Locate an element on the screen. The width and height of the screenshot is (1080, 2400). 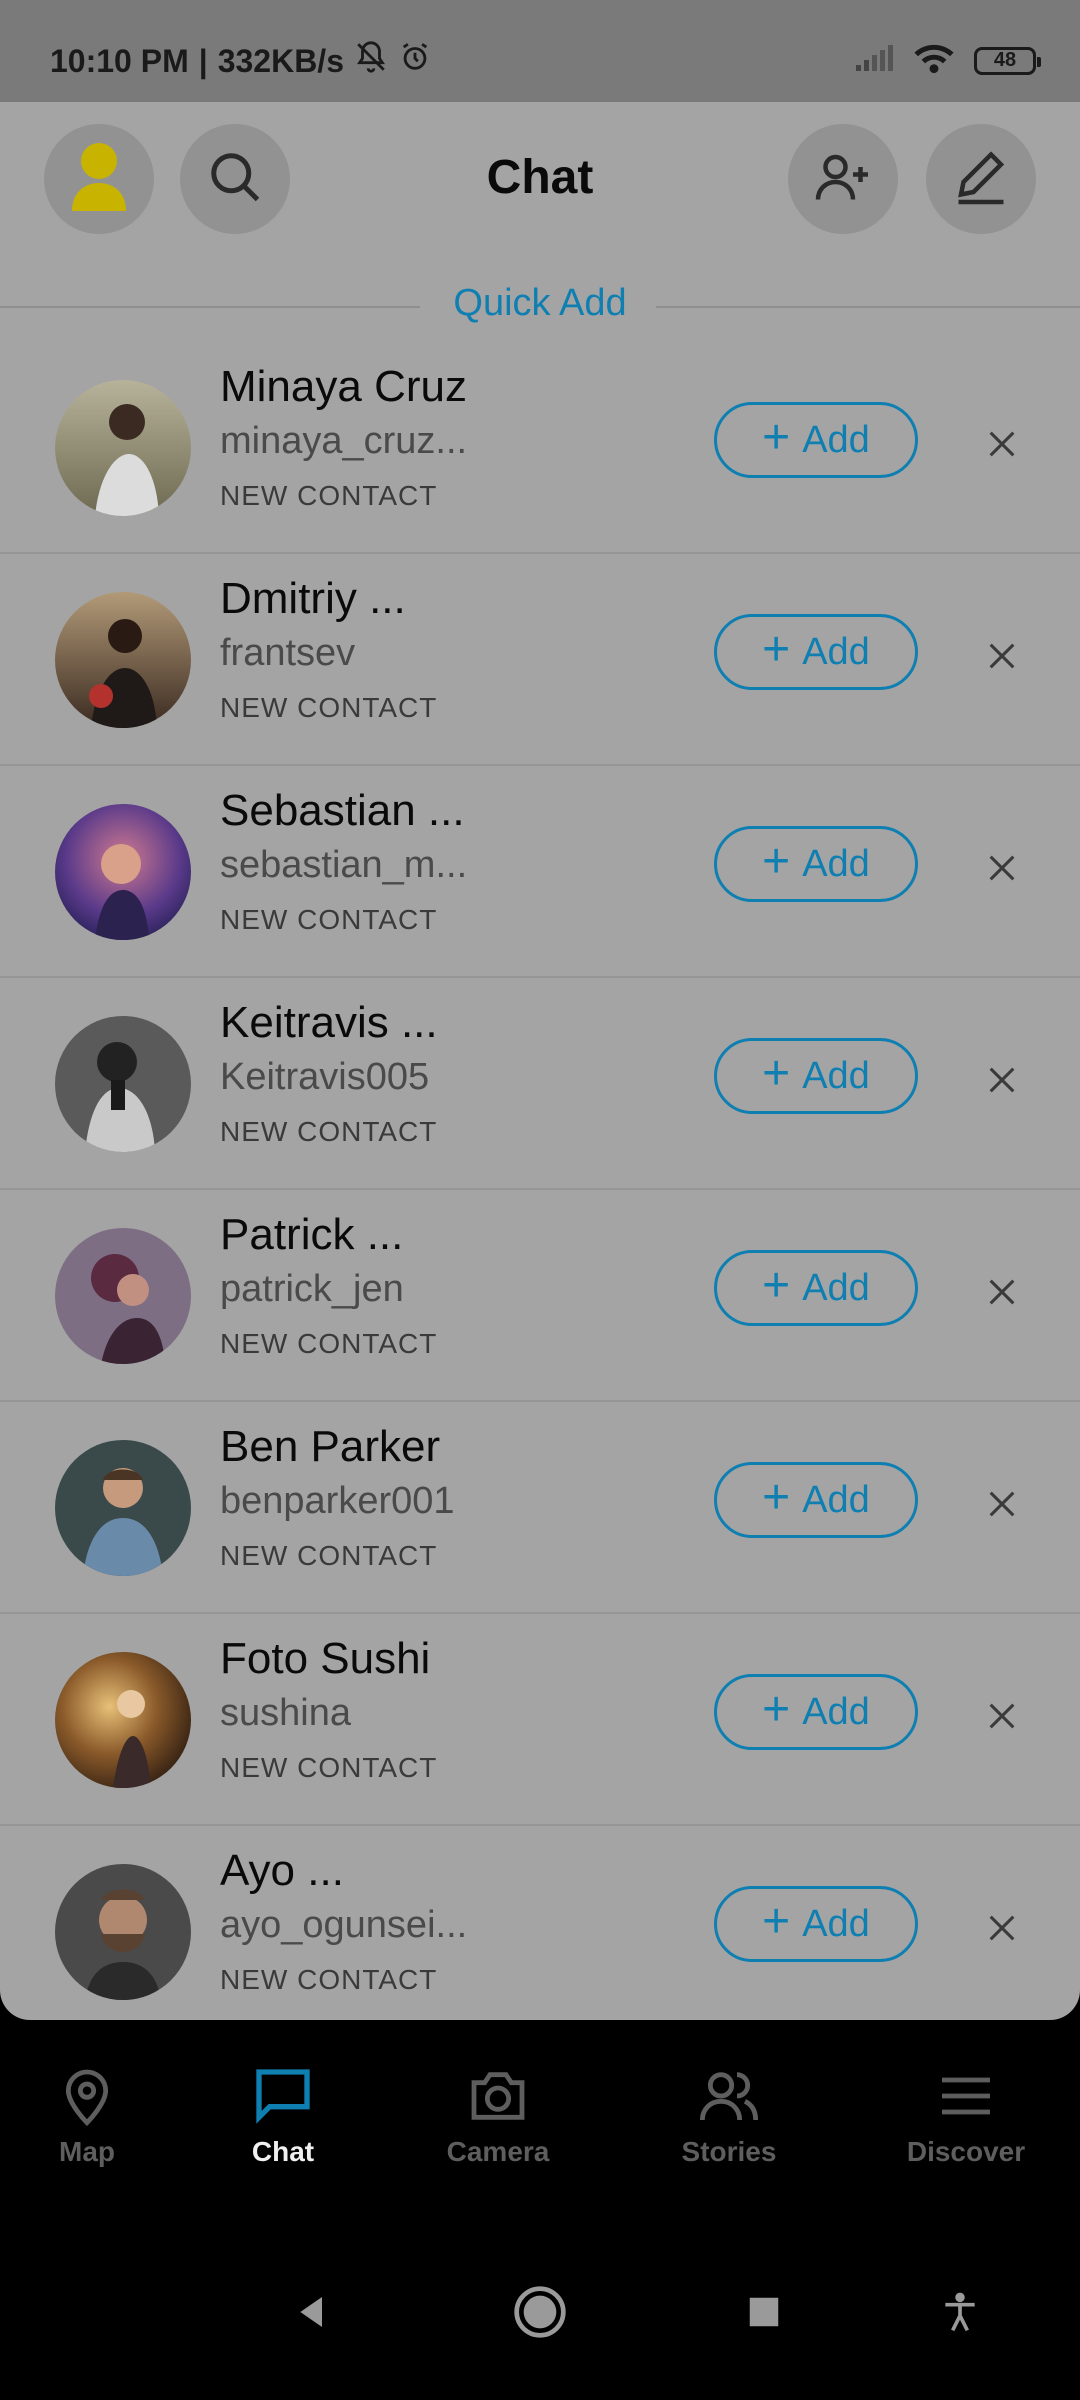
tab-stories: Stories is located at coordinates (729, 2112).